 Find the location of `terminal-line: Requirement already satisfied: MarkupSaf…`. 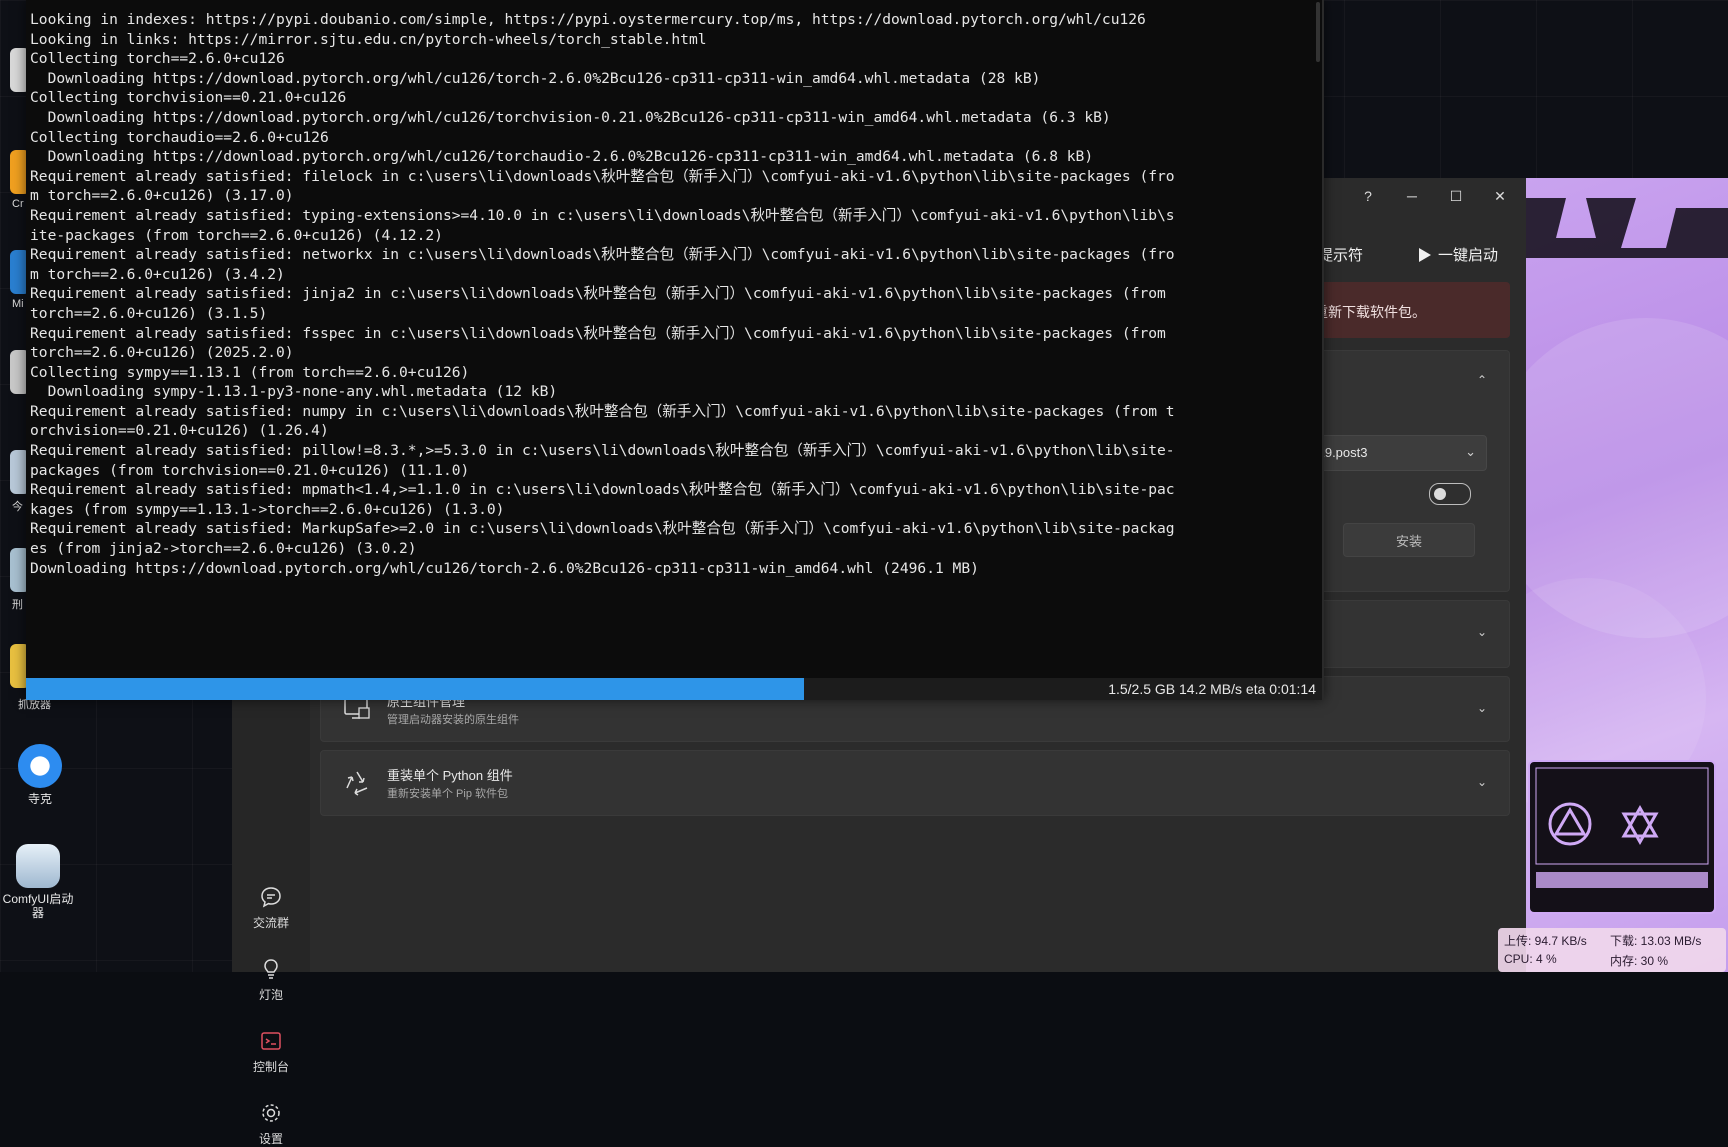

terminal-line: Requirement already satisfied: MarkupSaf… is located at coordinates (602, 529).